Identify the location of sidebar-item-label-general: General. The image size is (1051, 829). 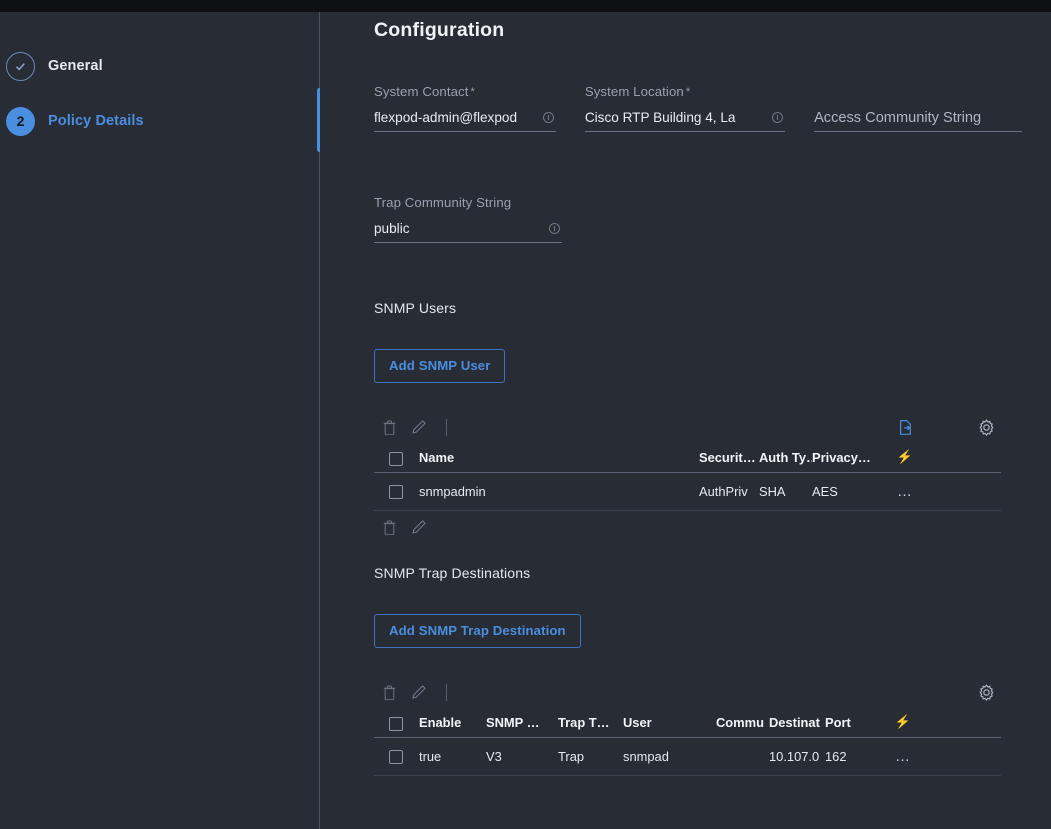
(75, 66).